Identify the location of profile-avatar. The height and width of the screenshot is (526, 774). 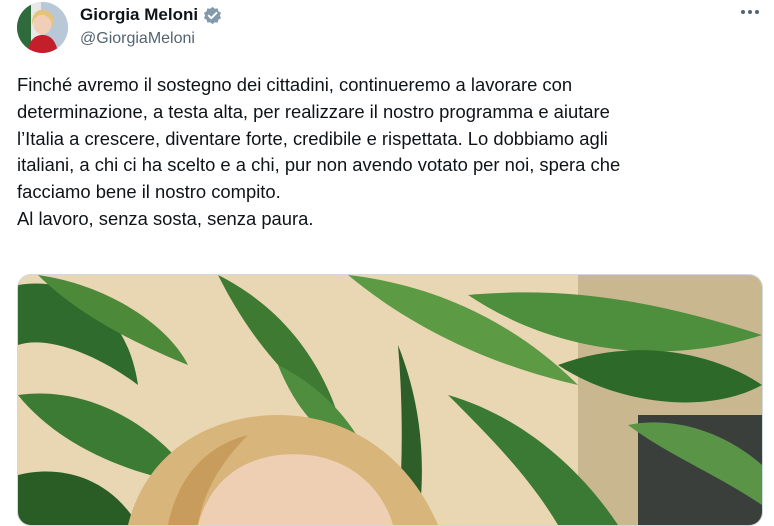
(42, 27).